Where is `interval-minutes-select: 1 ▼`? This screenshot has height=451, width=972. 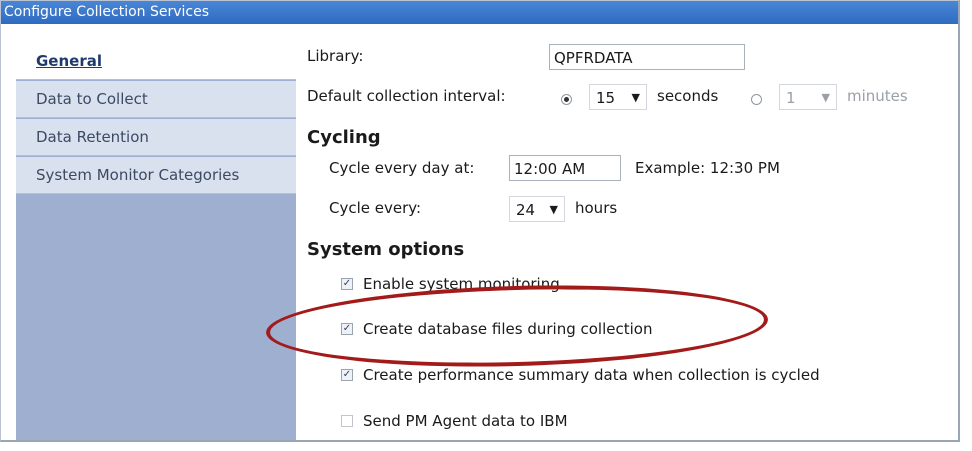 interval-minutes-select: 1 ▼ is located at coordinates (808, 97).